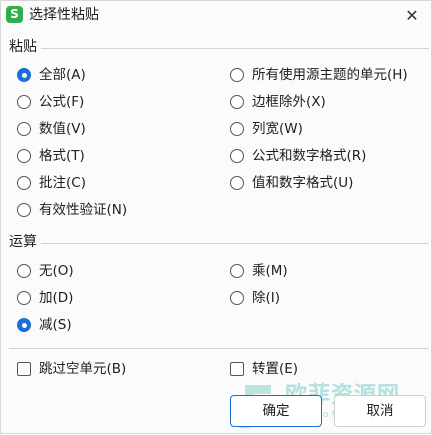  I want to click on options-divider, so click(219, 348).